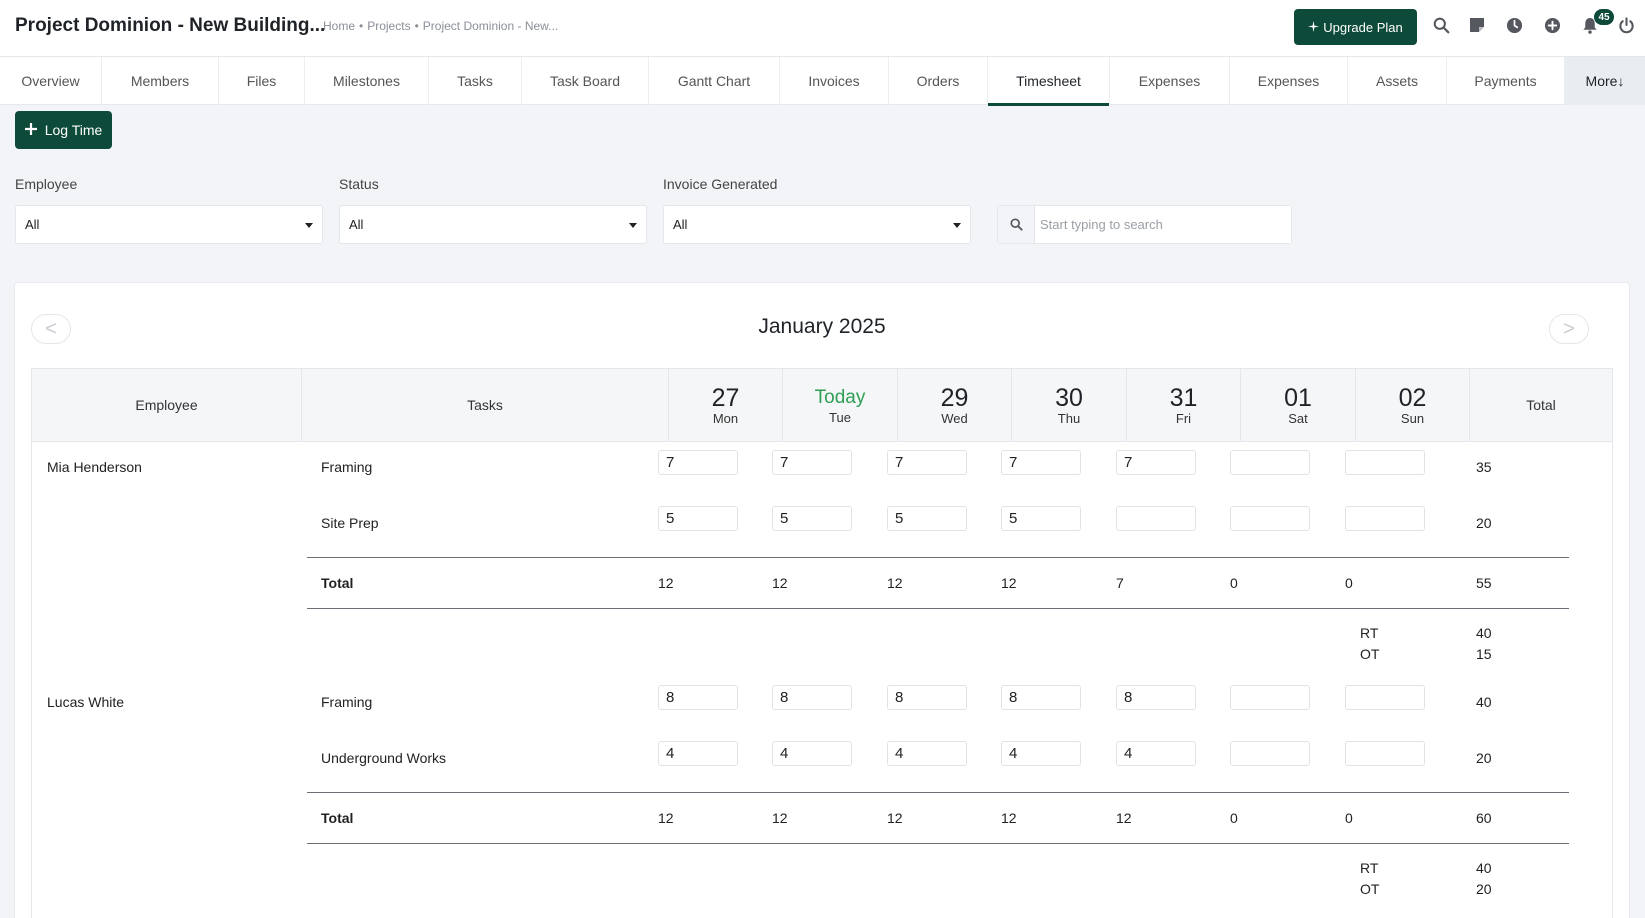 The height and width of the screenshot is (918, 1645). I want to click on upgrade-plan-button: Upgrade Plan, so click(1355, 27).